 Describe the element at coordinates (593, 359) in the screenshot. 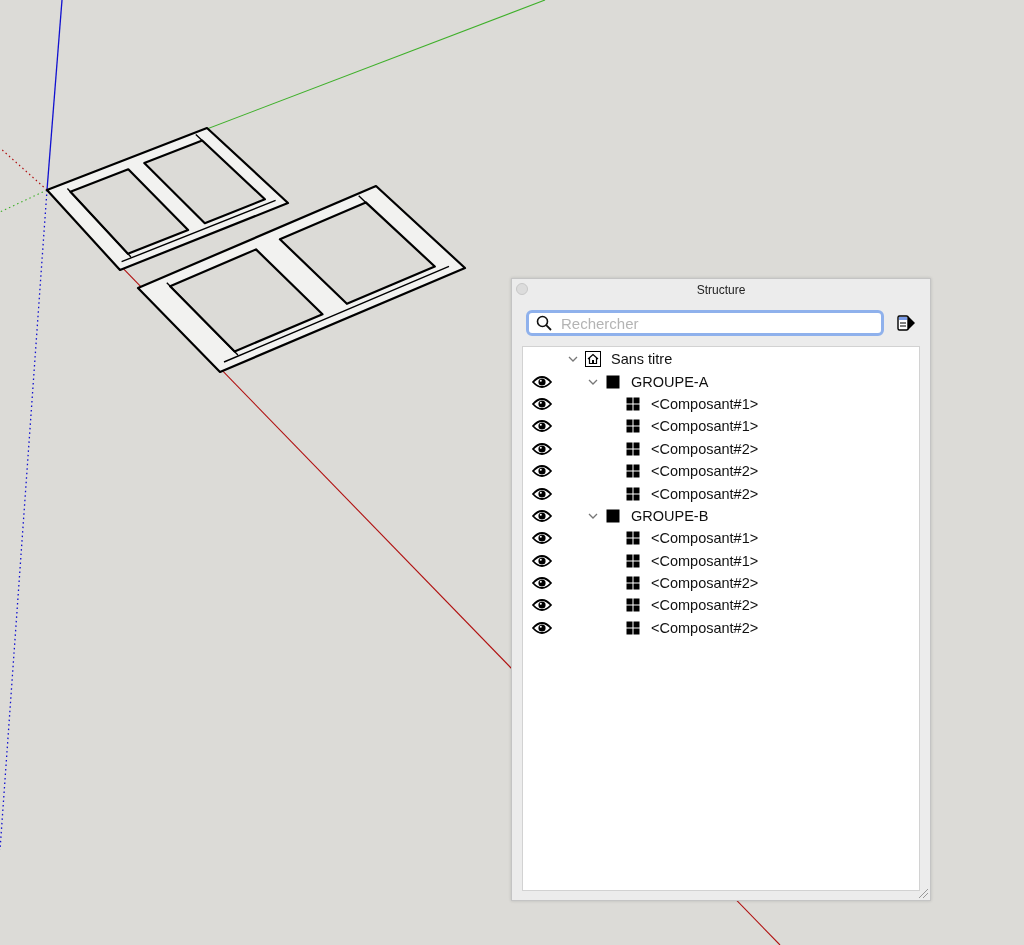

I see `house-icon` at that location.